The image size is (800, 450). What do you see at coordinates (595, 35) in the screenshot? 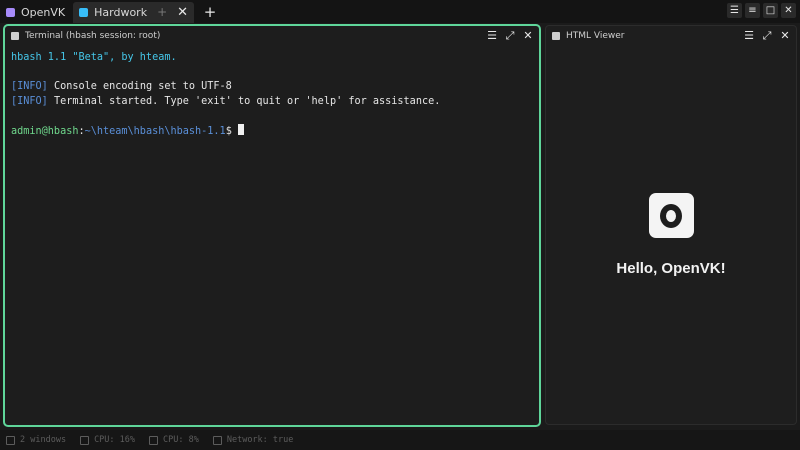
I see `viewer-title: HTML Viewer` at bounding box center [595, 35].